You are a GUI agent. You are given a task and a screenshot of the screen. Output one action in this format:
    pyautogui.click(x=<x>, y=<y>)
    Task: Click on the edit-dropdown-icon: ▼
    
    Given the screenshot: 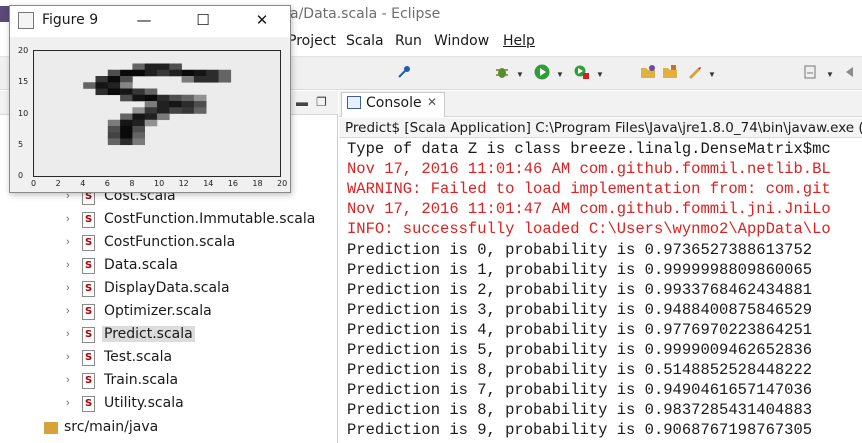 What is the action you would take?
    pyautogui.click(x=712, y=74)
    